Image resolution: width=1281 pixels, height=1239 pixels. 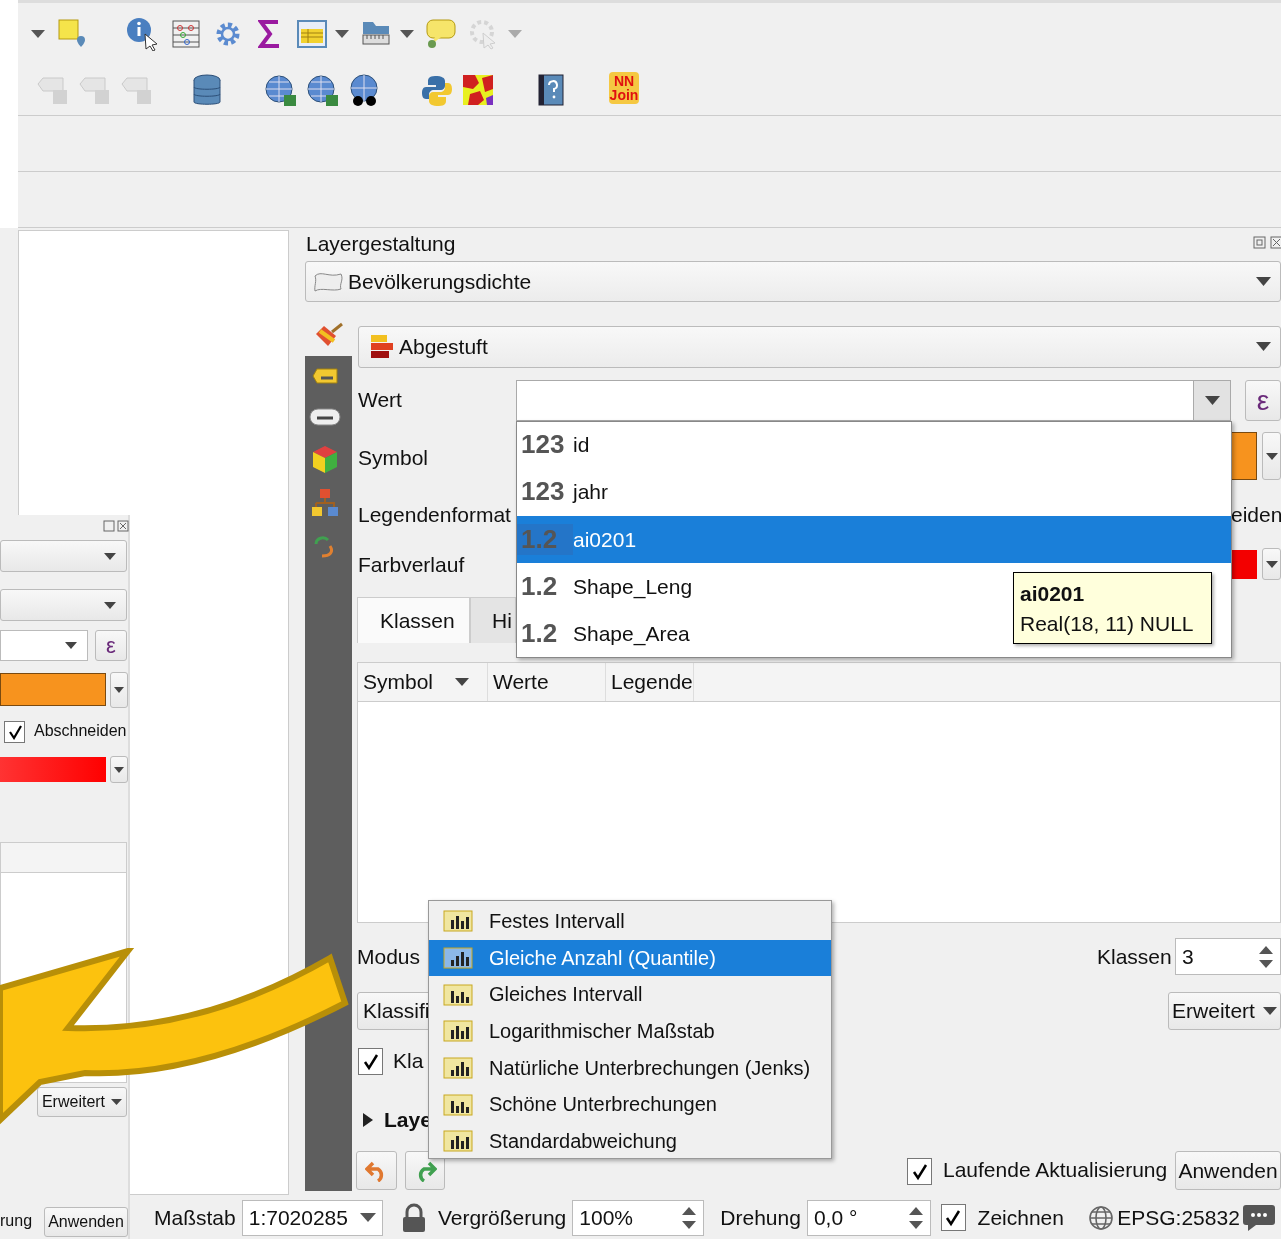 What do you see at coordinates (325, 460) in the screenshot?
I see `cube-icon` at bounding box center [325, 460].